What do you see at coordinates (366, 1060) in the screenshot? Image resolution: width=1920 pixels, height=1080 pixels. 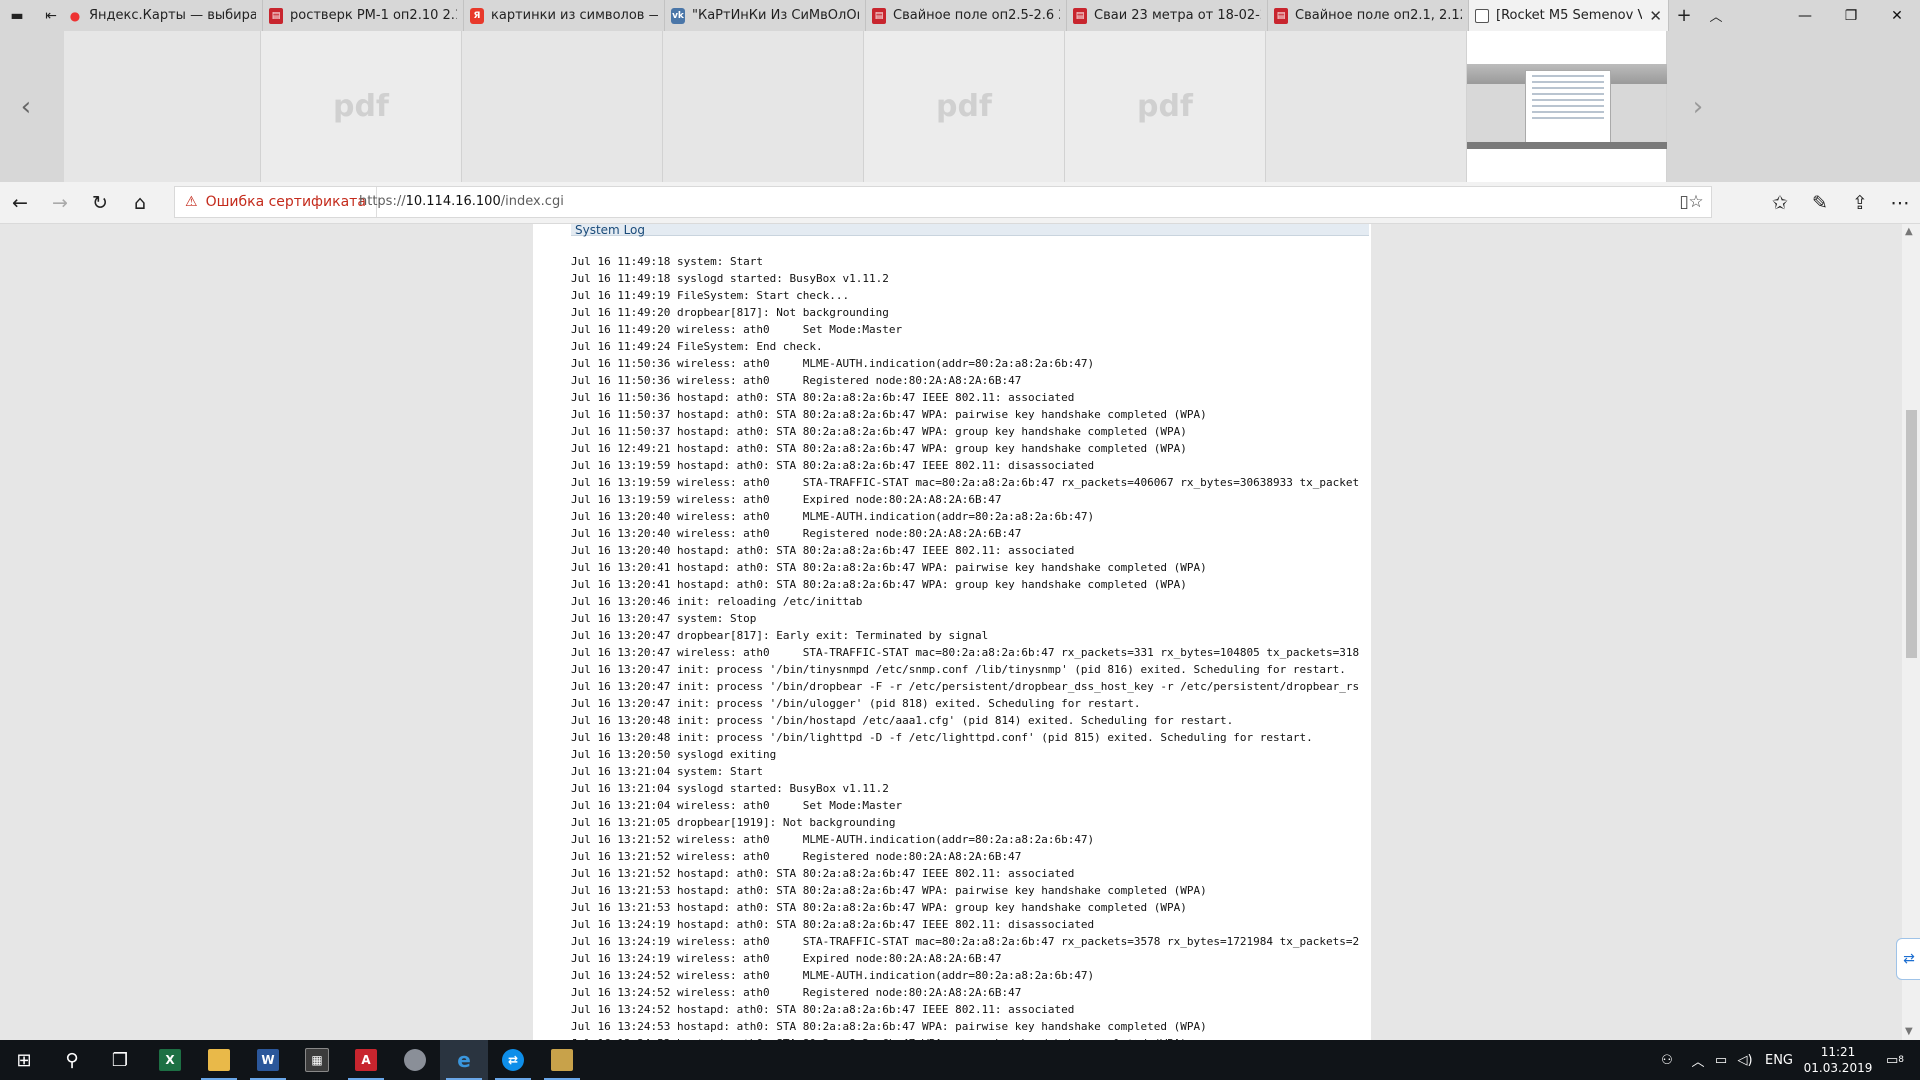 I see `pdf-reader-icon: A` at bounding box center [366, 1060].